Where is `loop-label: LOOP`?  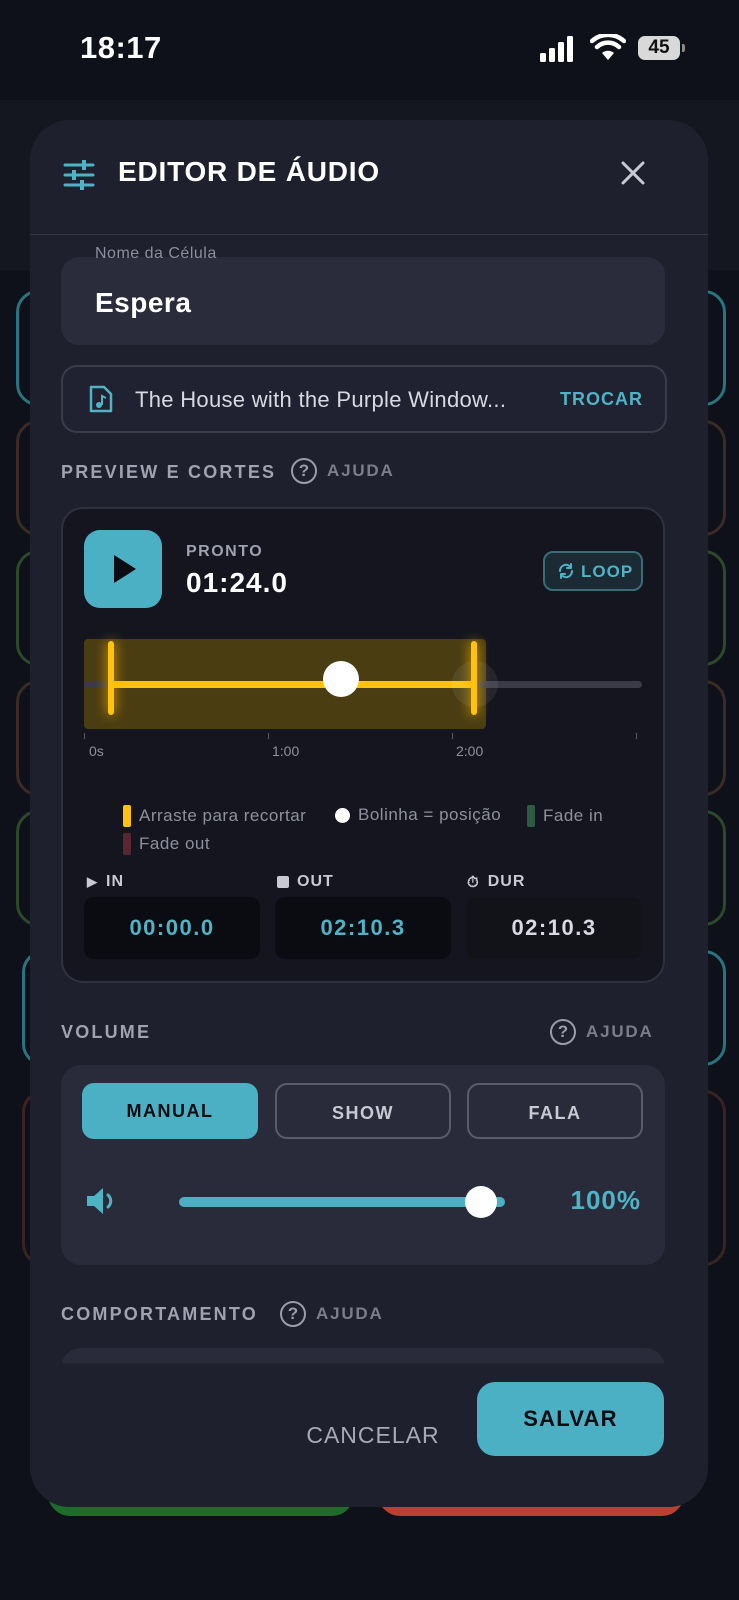 loop-label: LOOP is located at coordinates (607, 571).